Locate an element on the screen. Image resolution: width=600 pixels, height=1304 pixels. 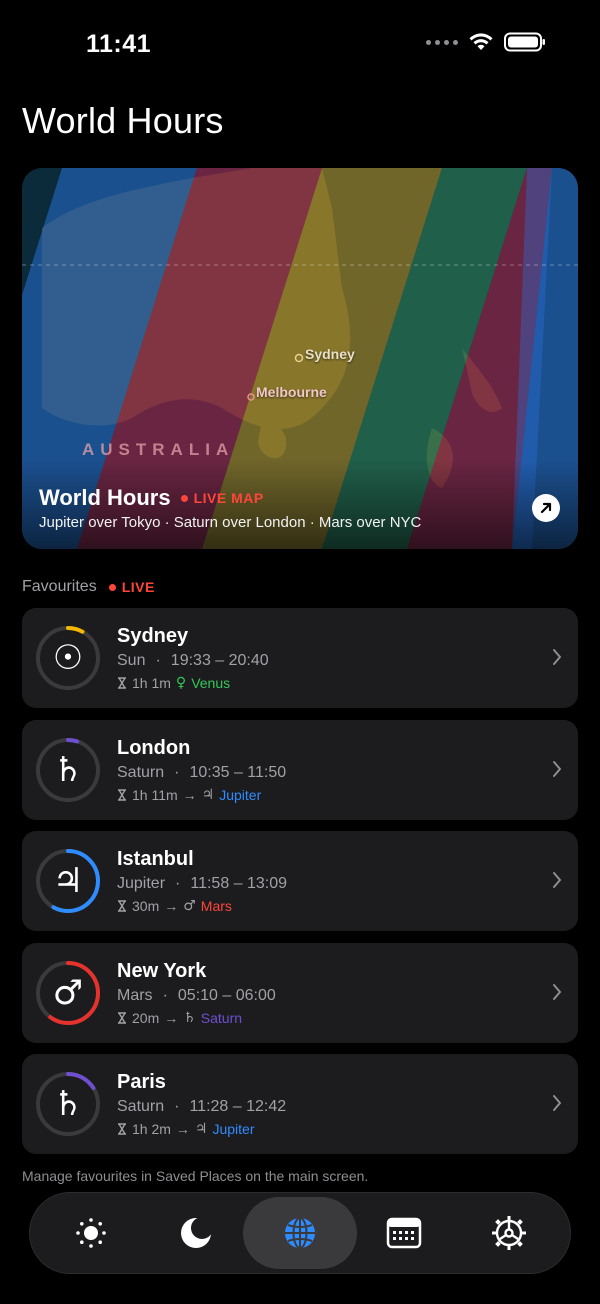
ruler-planet: Jupiter is located at coordinates (141, 883).